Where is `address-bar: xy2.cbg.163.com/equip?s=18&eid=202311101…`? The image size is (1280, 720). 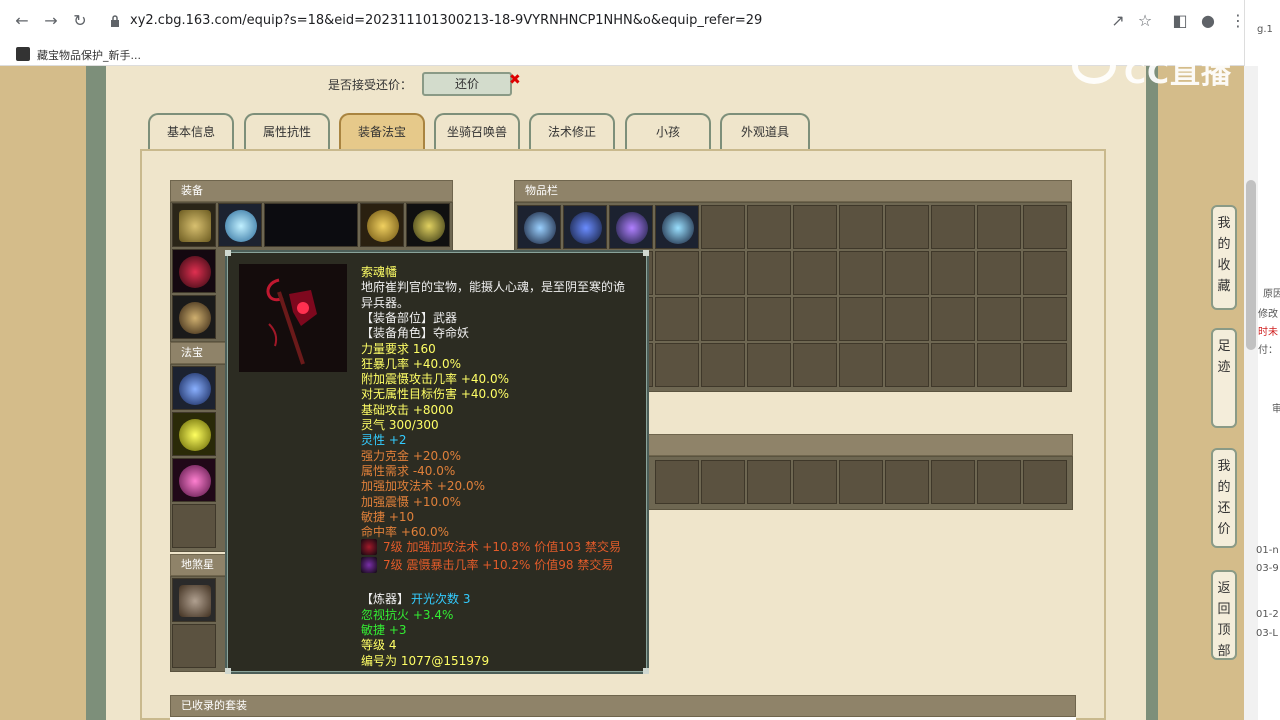
address-bar: xy2.cbg.163.com/equip?s=18&eid=202311101… is located at coordinates (605, 22).